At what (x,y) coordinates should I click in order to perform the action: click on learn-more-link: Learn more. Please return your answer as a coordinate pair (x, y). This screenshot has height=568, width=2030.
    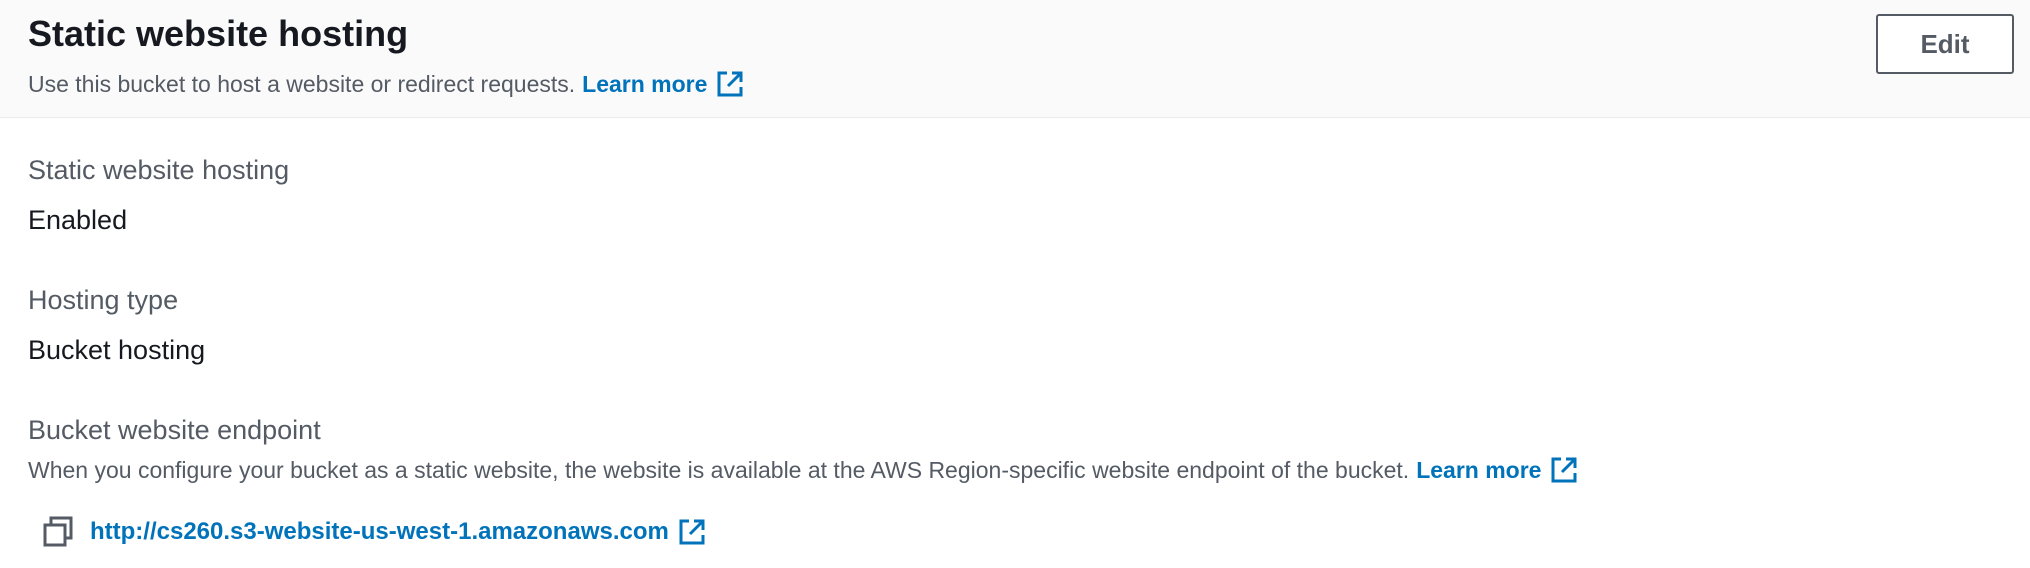
    Looking at the image, I should click on (663, 84).